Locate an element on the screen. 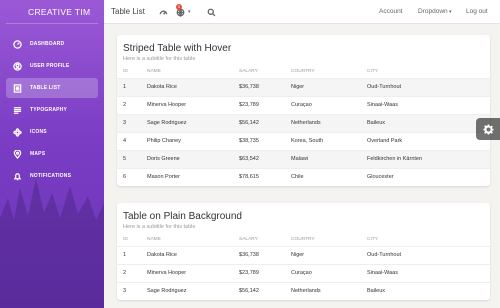 This screenshot has width=500, height=308. sidebar-item-label: TABLE LIST is located at coordinates (45, 88).